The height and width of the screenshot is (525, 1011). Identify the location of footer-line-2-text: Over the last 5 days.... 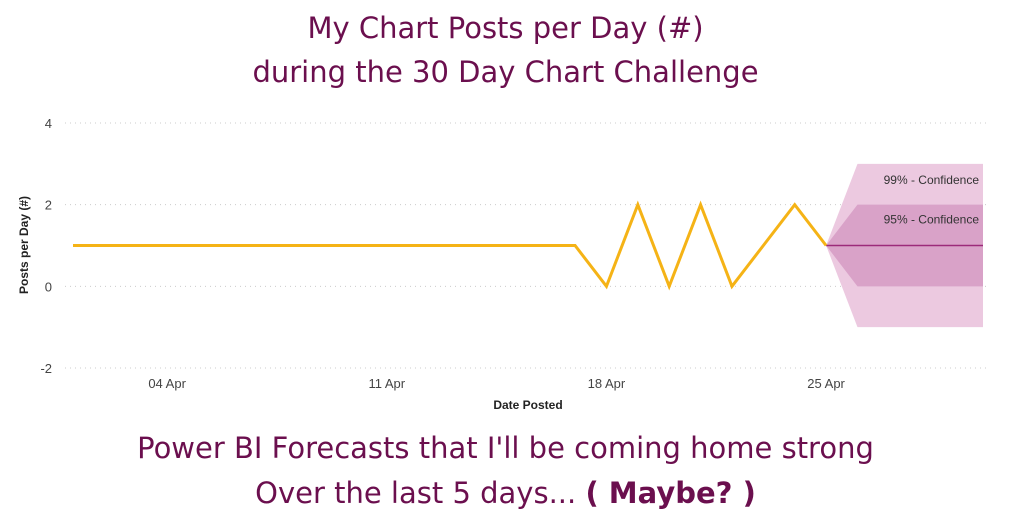
(416, 493).